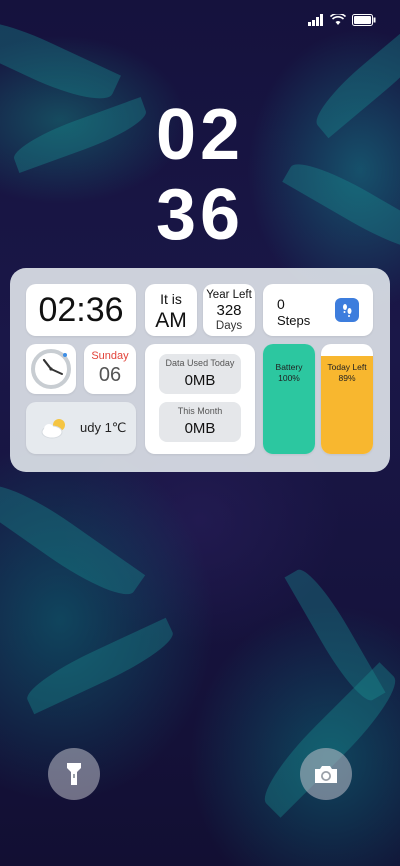  I want to click on year-left-card: Year Left 328 Days, so click(229, 310).